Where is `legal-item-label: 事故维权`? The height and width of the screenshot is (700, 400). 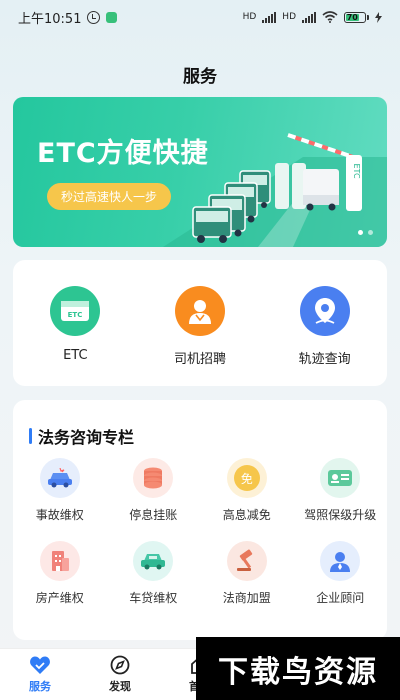
legal-item-label: 事故维权 is located at coordinates (59, 515).